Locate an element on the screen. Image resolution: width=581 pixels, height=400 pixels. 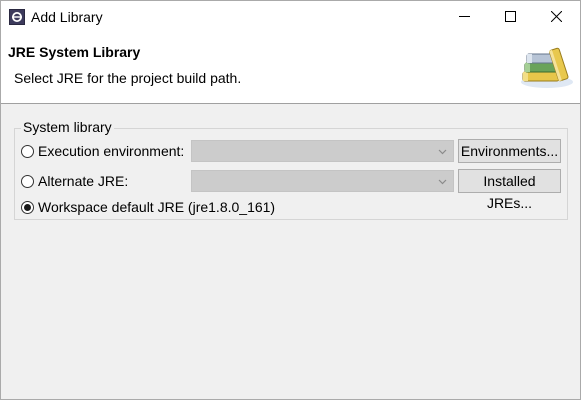
maximize-button is located at coordinates (510, 16).